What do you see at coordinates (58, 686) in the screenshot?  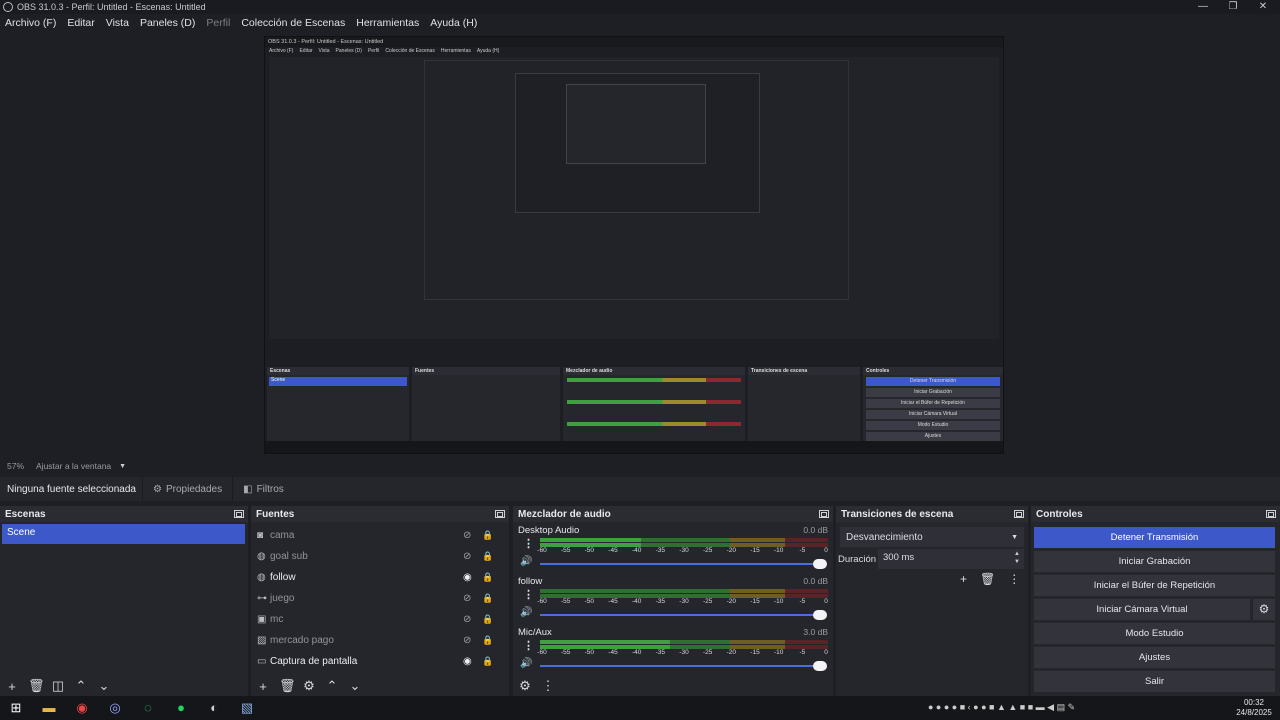 I see `scene-filters-icon: ◫` at bounding box center [58, 686].